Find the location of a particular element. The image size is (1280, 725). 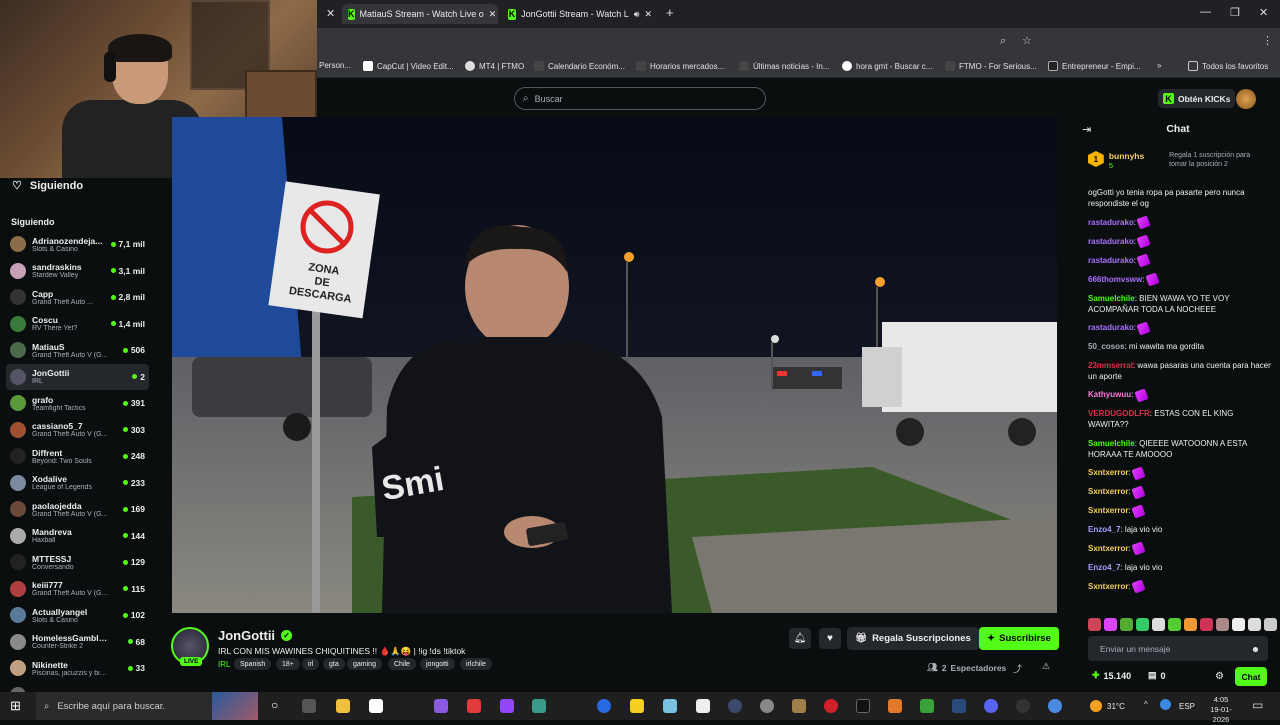

steam-icon is located at coordinates (959, 706).